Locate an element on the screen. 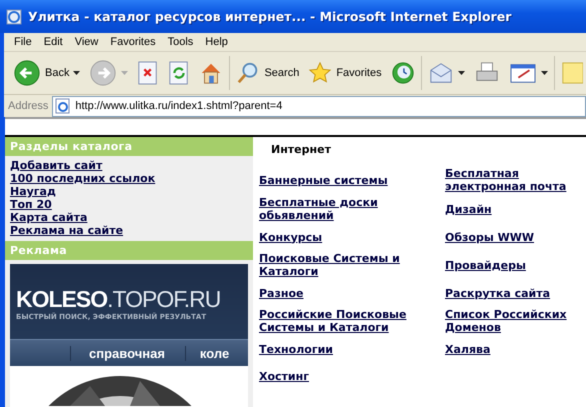  banner-logo: KOLESO.TOPOF.RU is located at coordinates (118, 298).